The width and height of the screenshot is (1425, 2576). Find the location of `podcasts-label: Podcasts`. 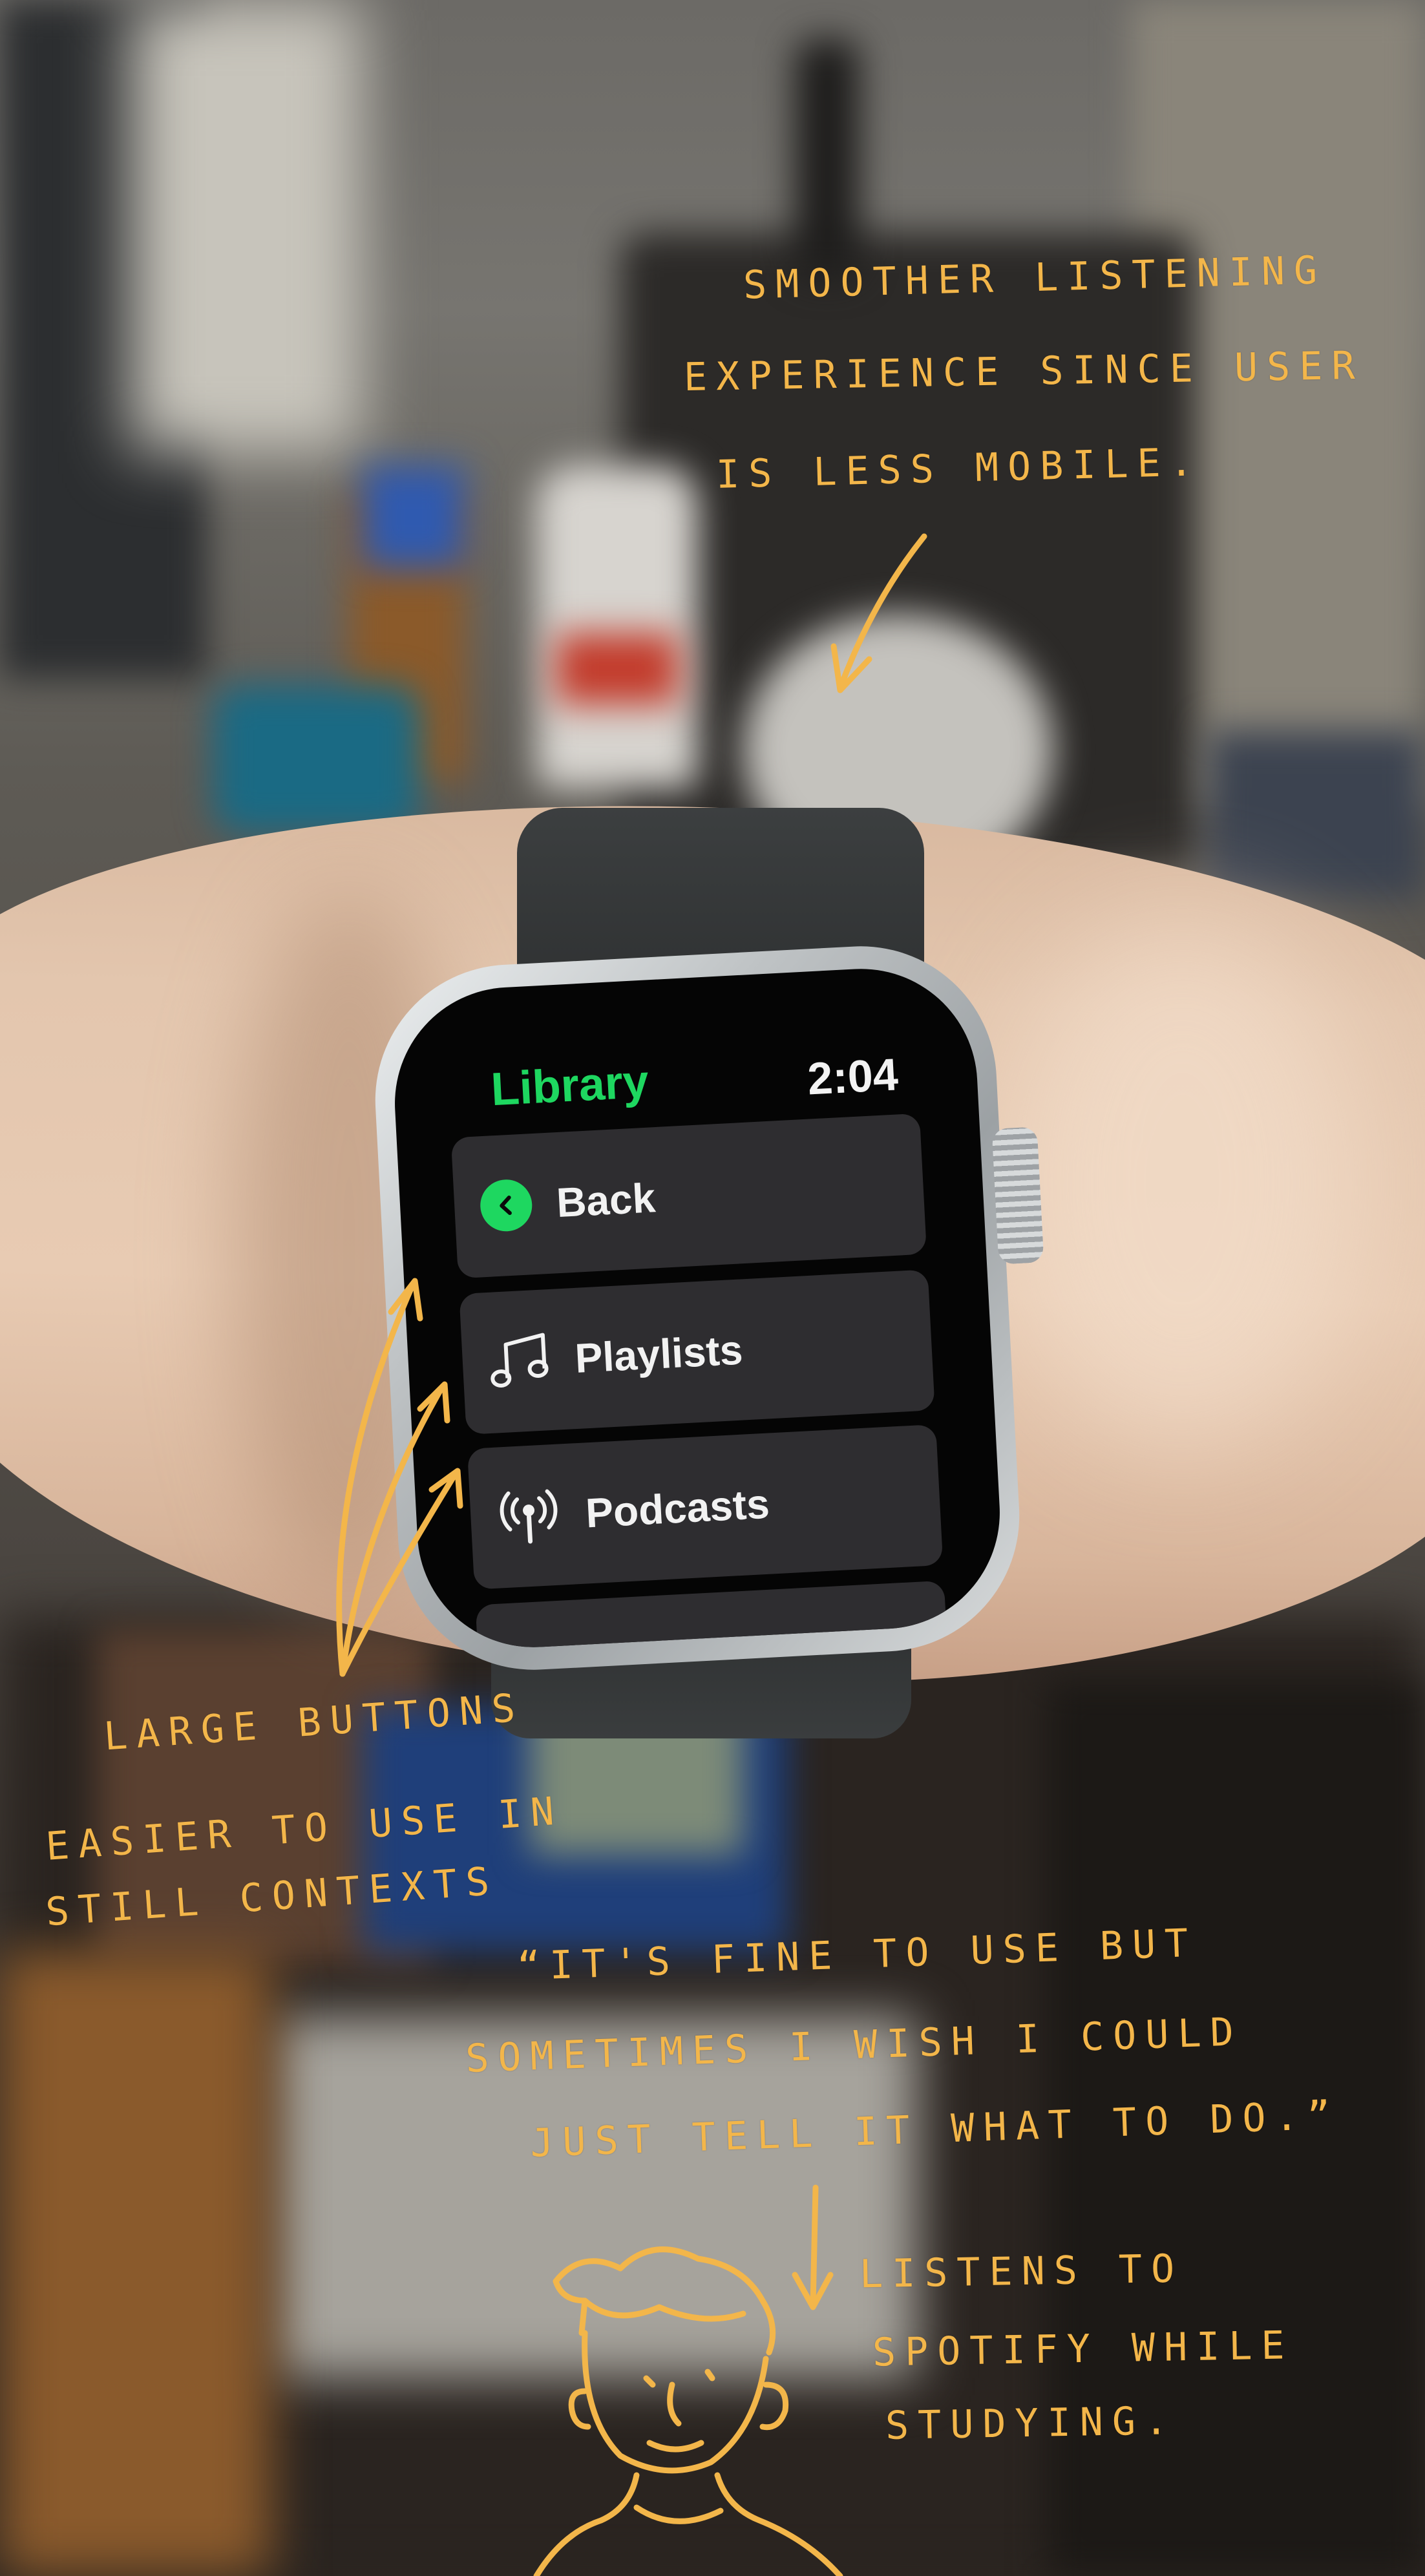

podcasts-label: Podcasts is located at coordinates (678, 1508).